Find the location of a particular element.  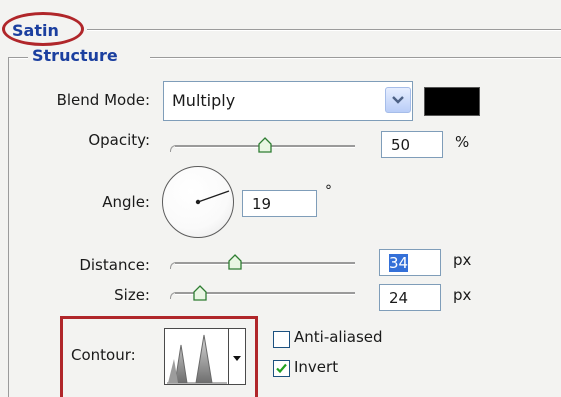

anti-aliased-label: Anti-aliased is located at coordinates (338, 337).